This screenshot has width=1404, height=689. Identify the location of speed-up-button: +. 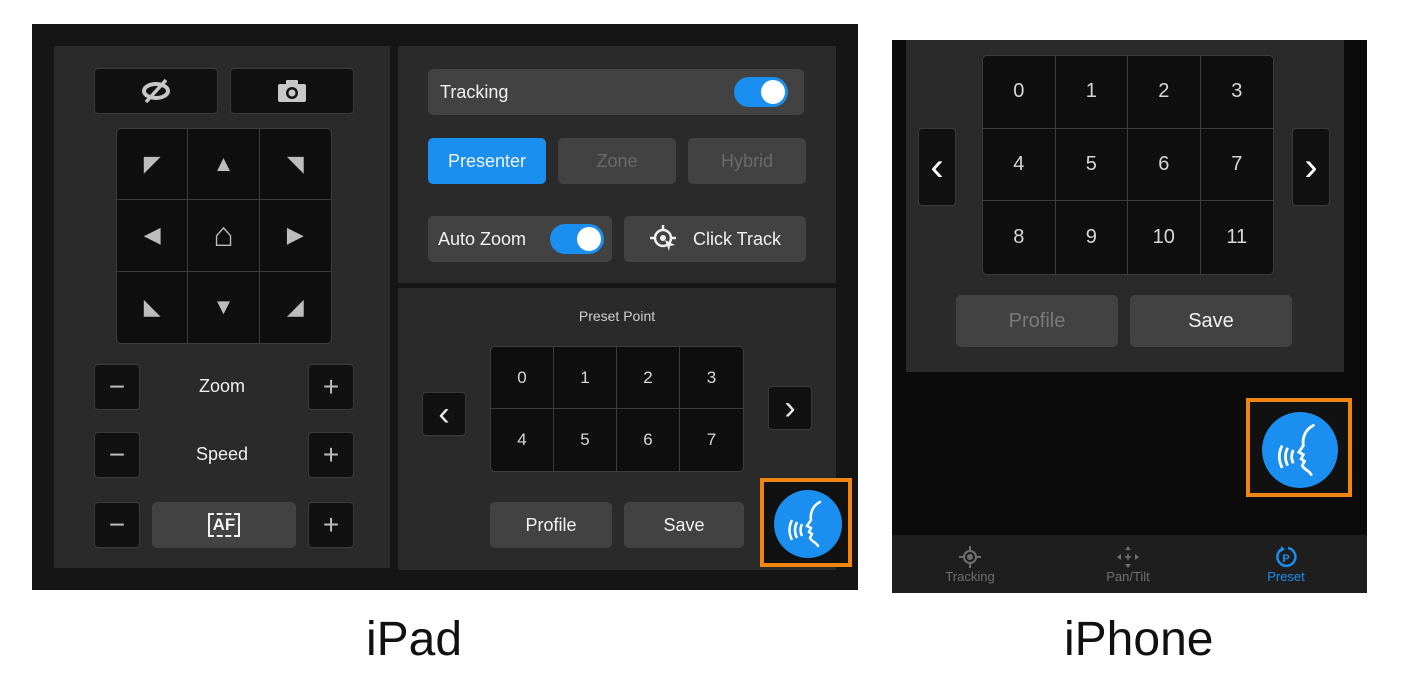
(331, 455).